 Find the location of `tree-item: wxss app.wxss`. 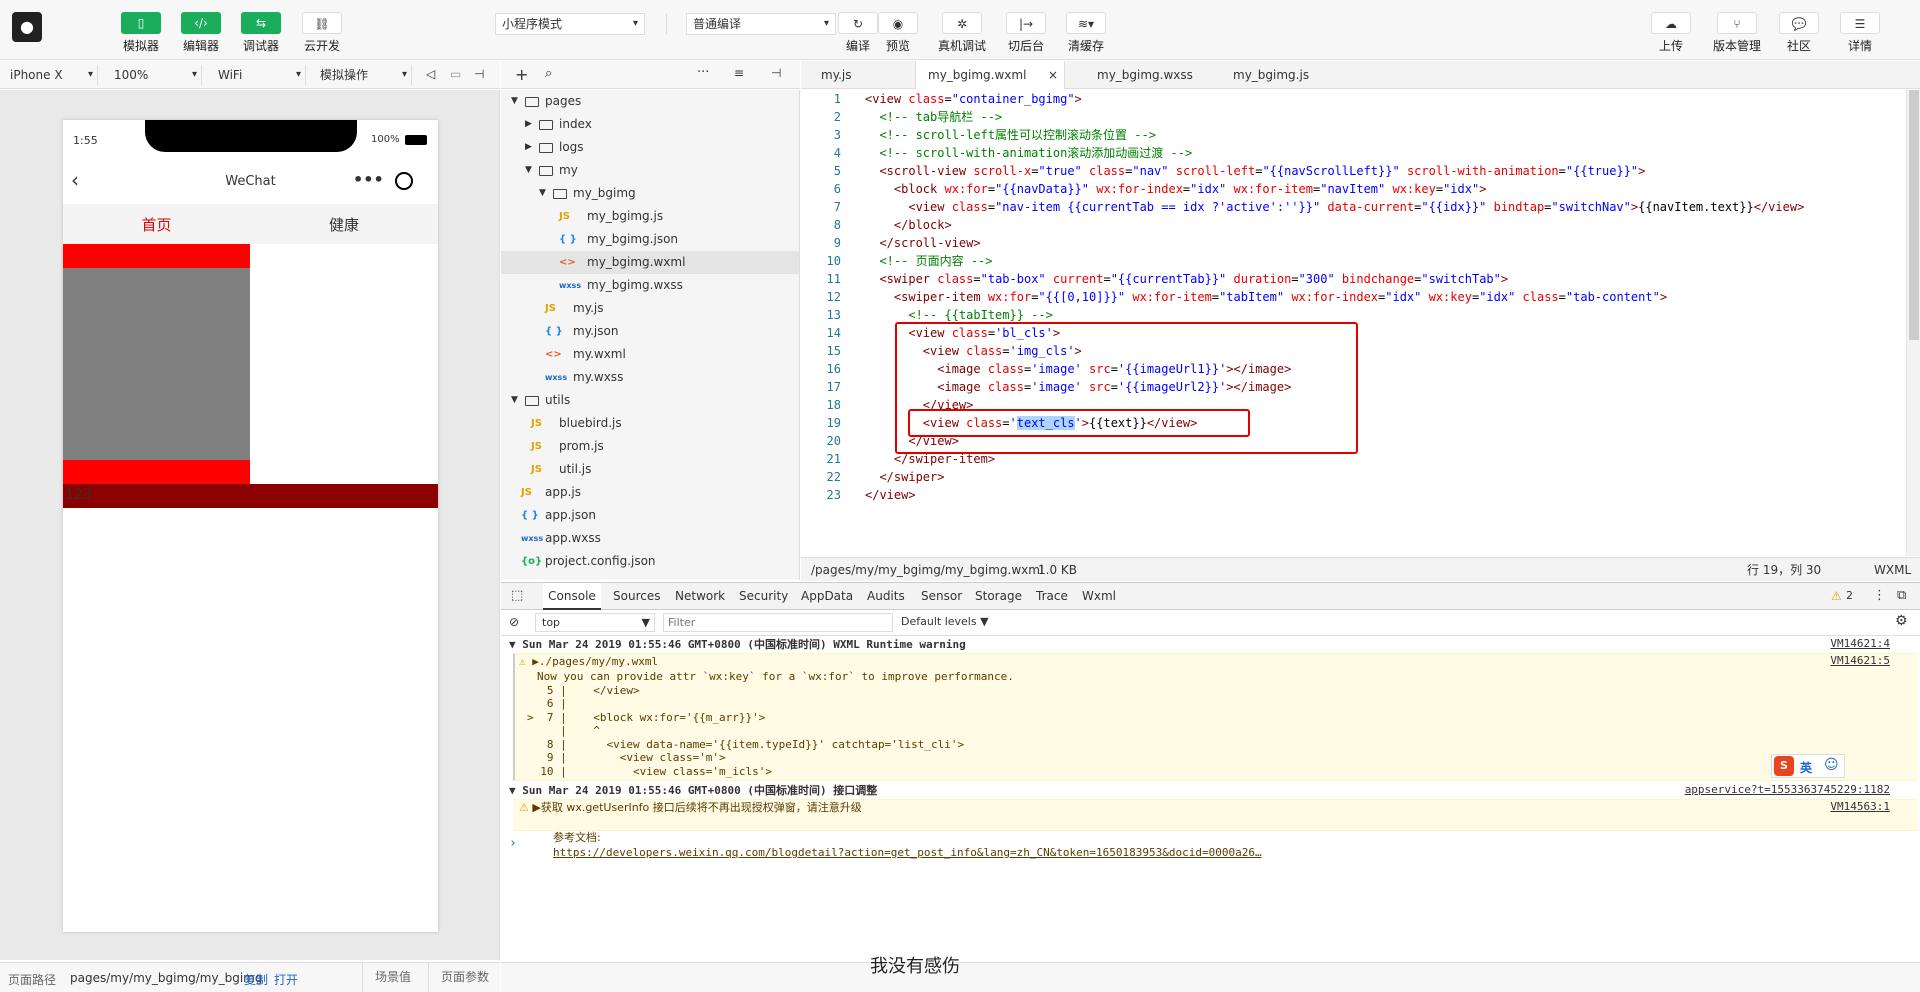

tree-item: wxss app.wxss is located at coordinates (650, 538).